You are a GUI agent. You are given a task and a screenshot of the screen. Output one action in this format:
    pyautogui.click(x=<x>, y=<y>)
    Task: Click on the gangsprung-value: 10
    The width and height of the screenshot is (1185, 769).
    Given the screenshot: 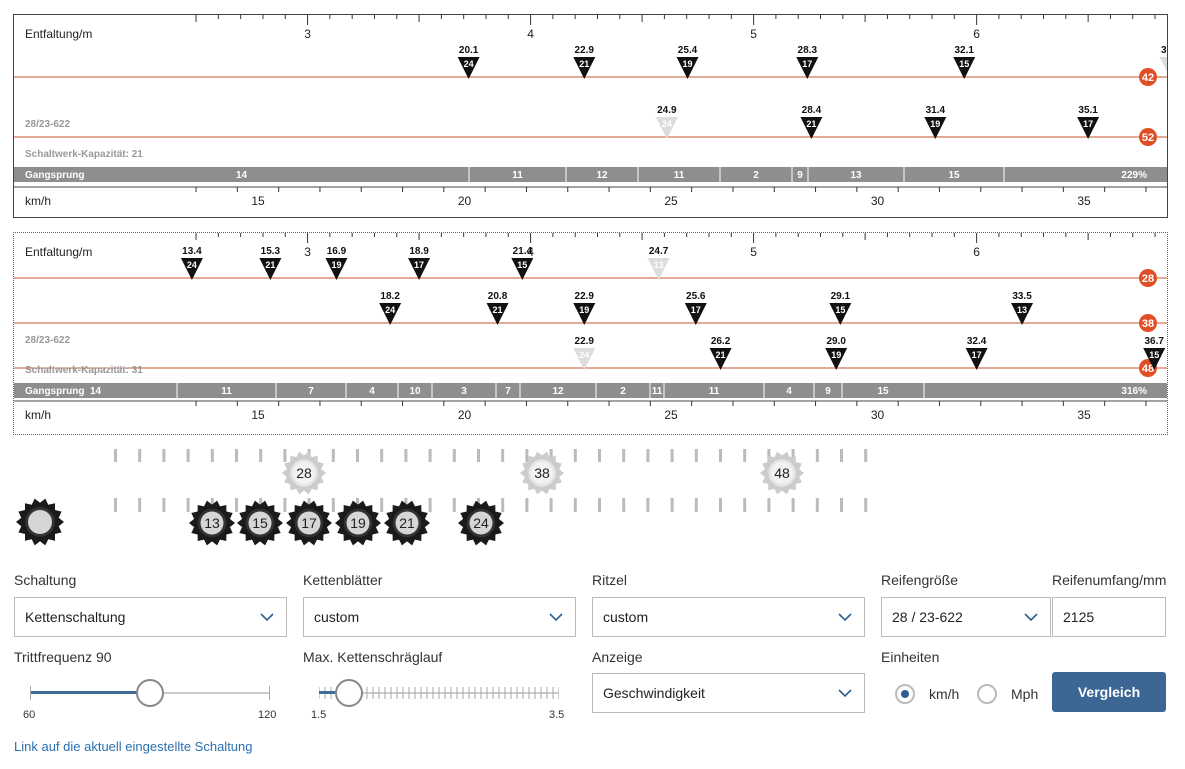 What is the action you would take?
    pyautogui.click(x=415, y=391)
    